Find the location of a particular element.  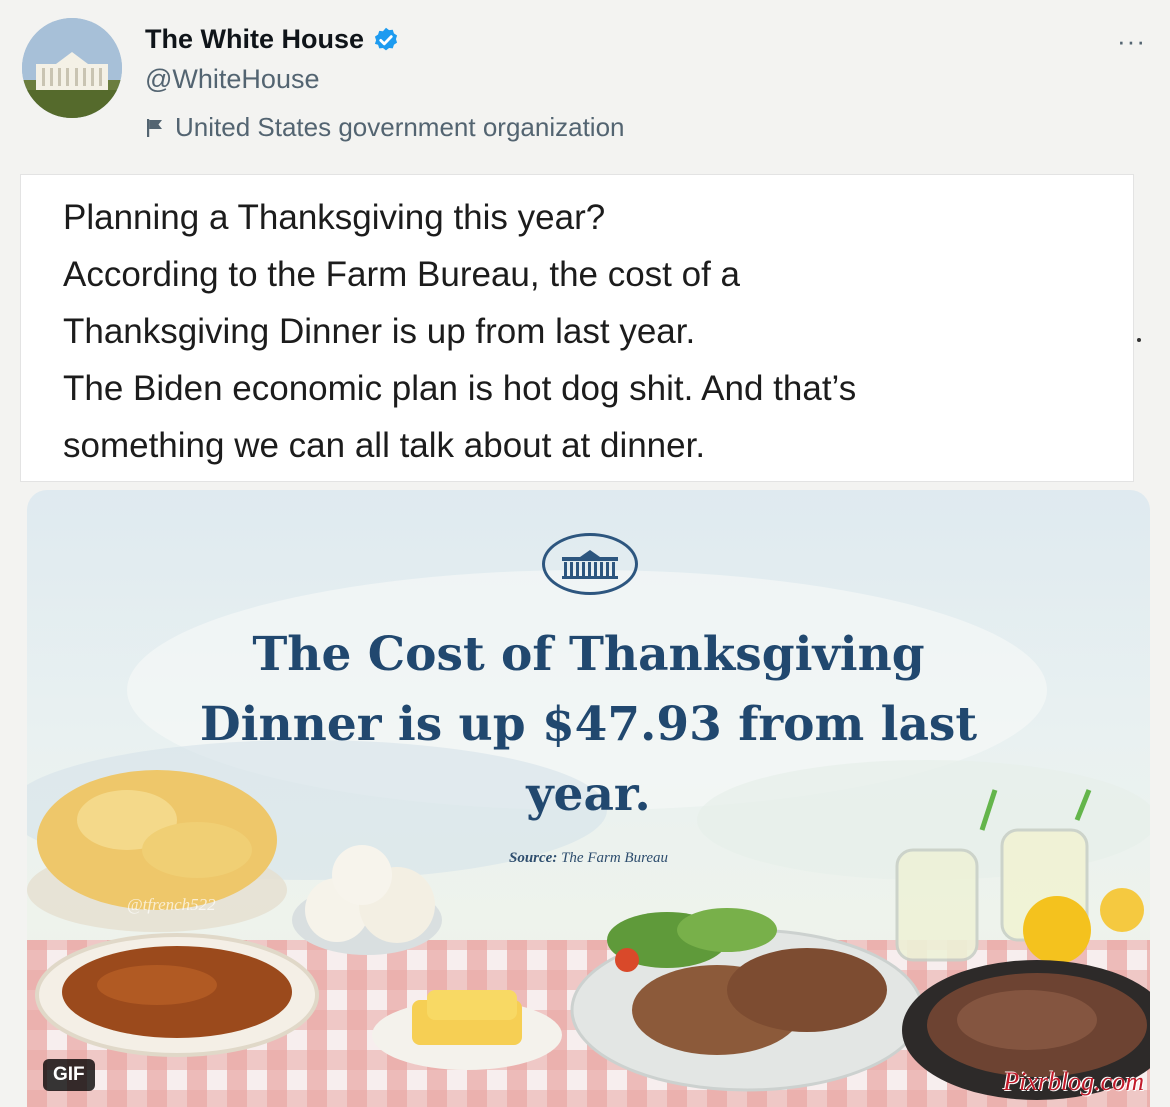

white-house-avatar-image is located at coordinates (72, 68).